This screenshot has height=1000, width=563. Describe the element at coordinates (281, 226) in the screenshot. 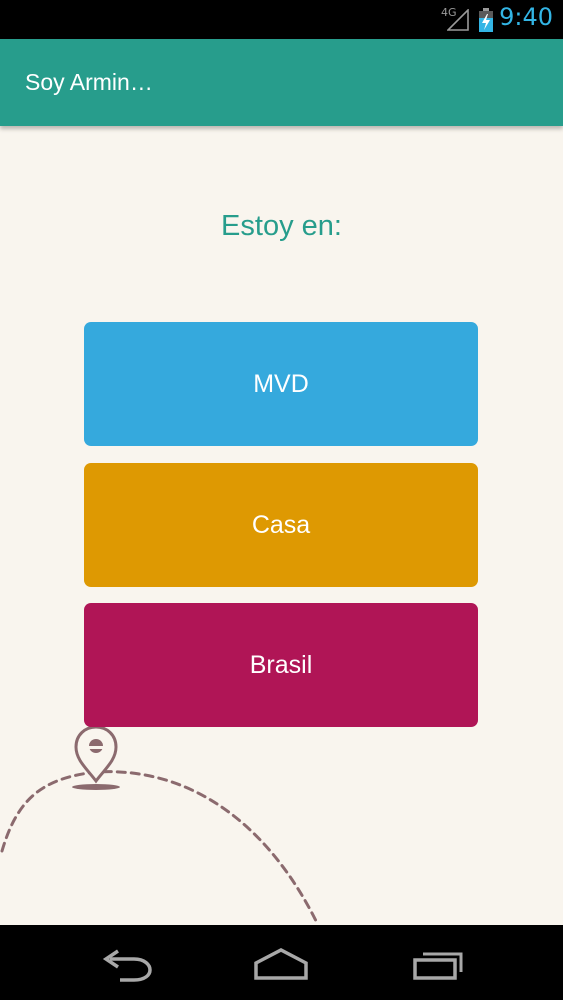

I see `location-heading: Estoy en:` at that location.